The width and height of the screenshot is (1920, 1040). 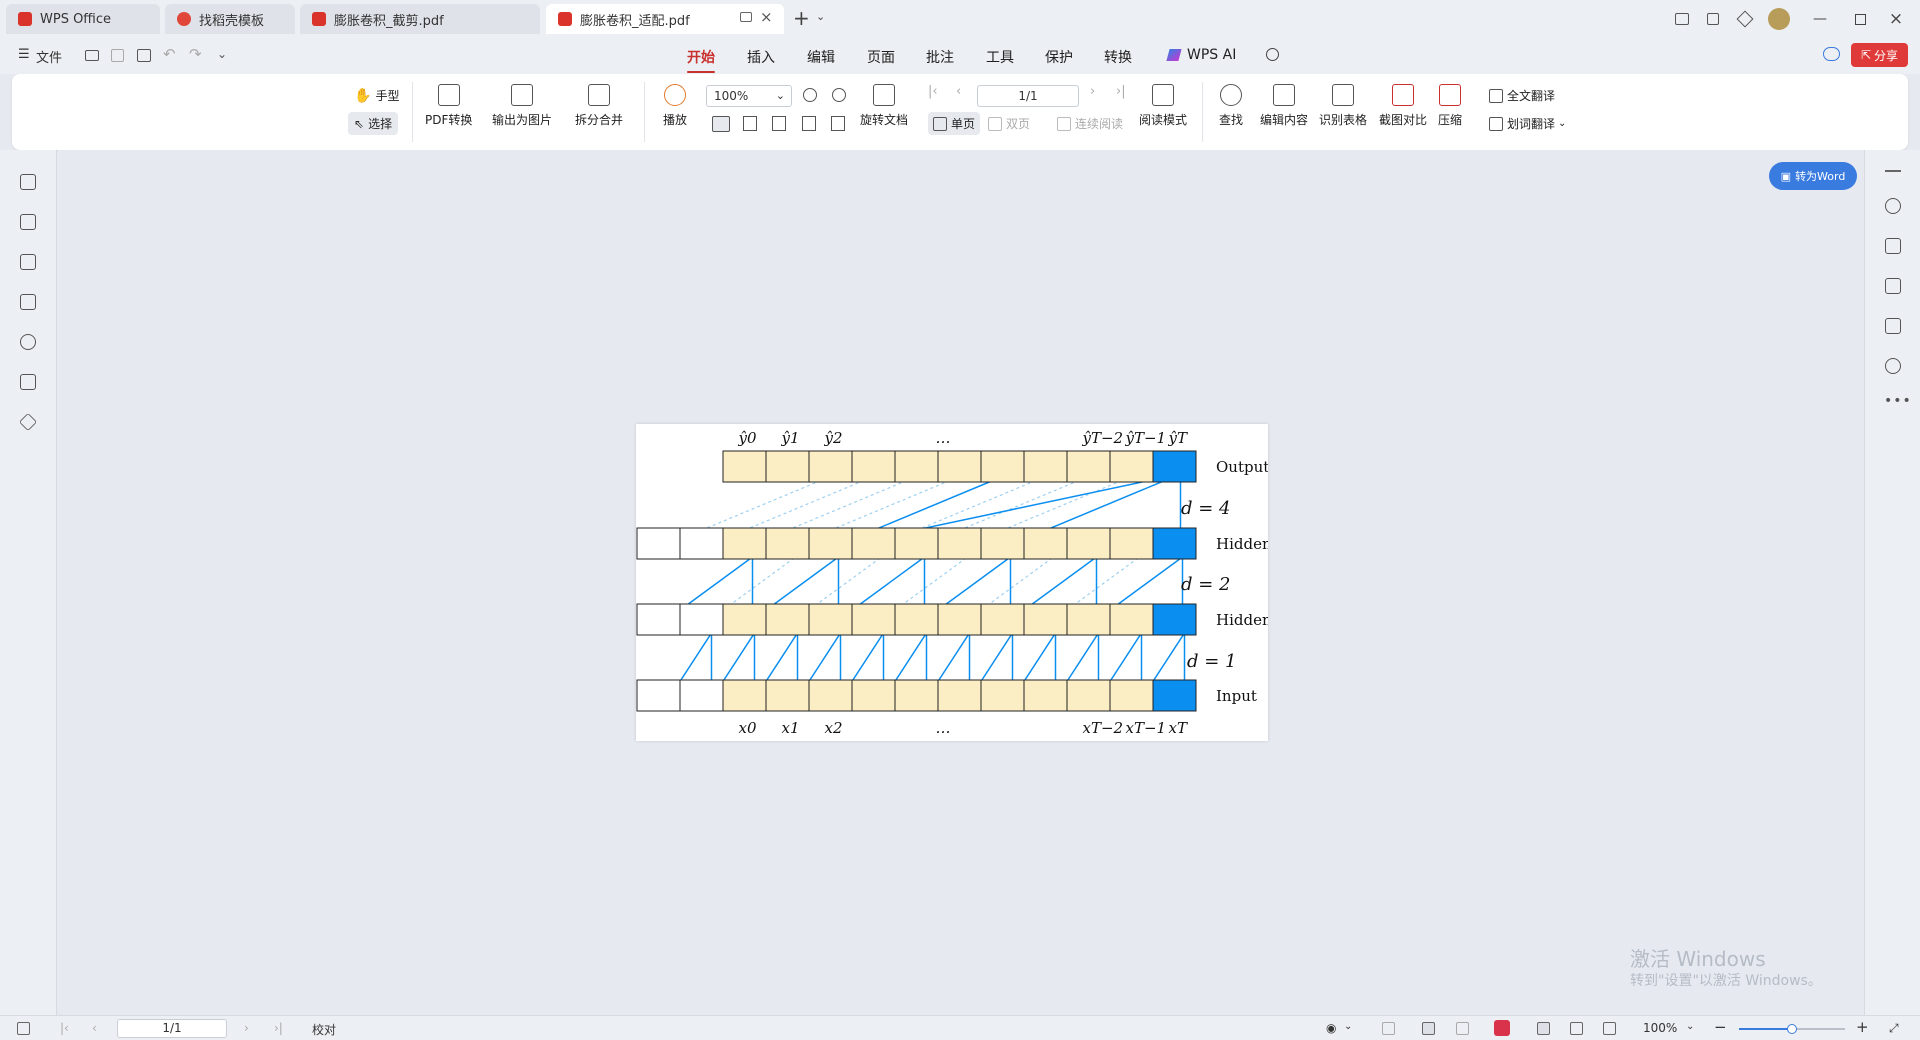 What do you see at coordinates (144, 55) in the screenshot?
I see `print-icon` at bounding box center [144, 55].